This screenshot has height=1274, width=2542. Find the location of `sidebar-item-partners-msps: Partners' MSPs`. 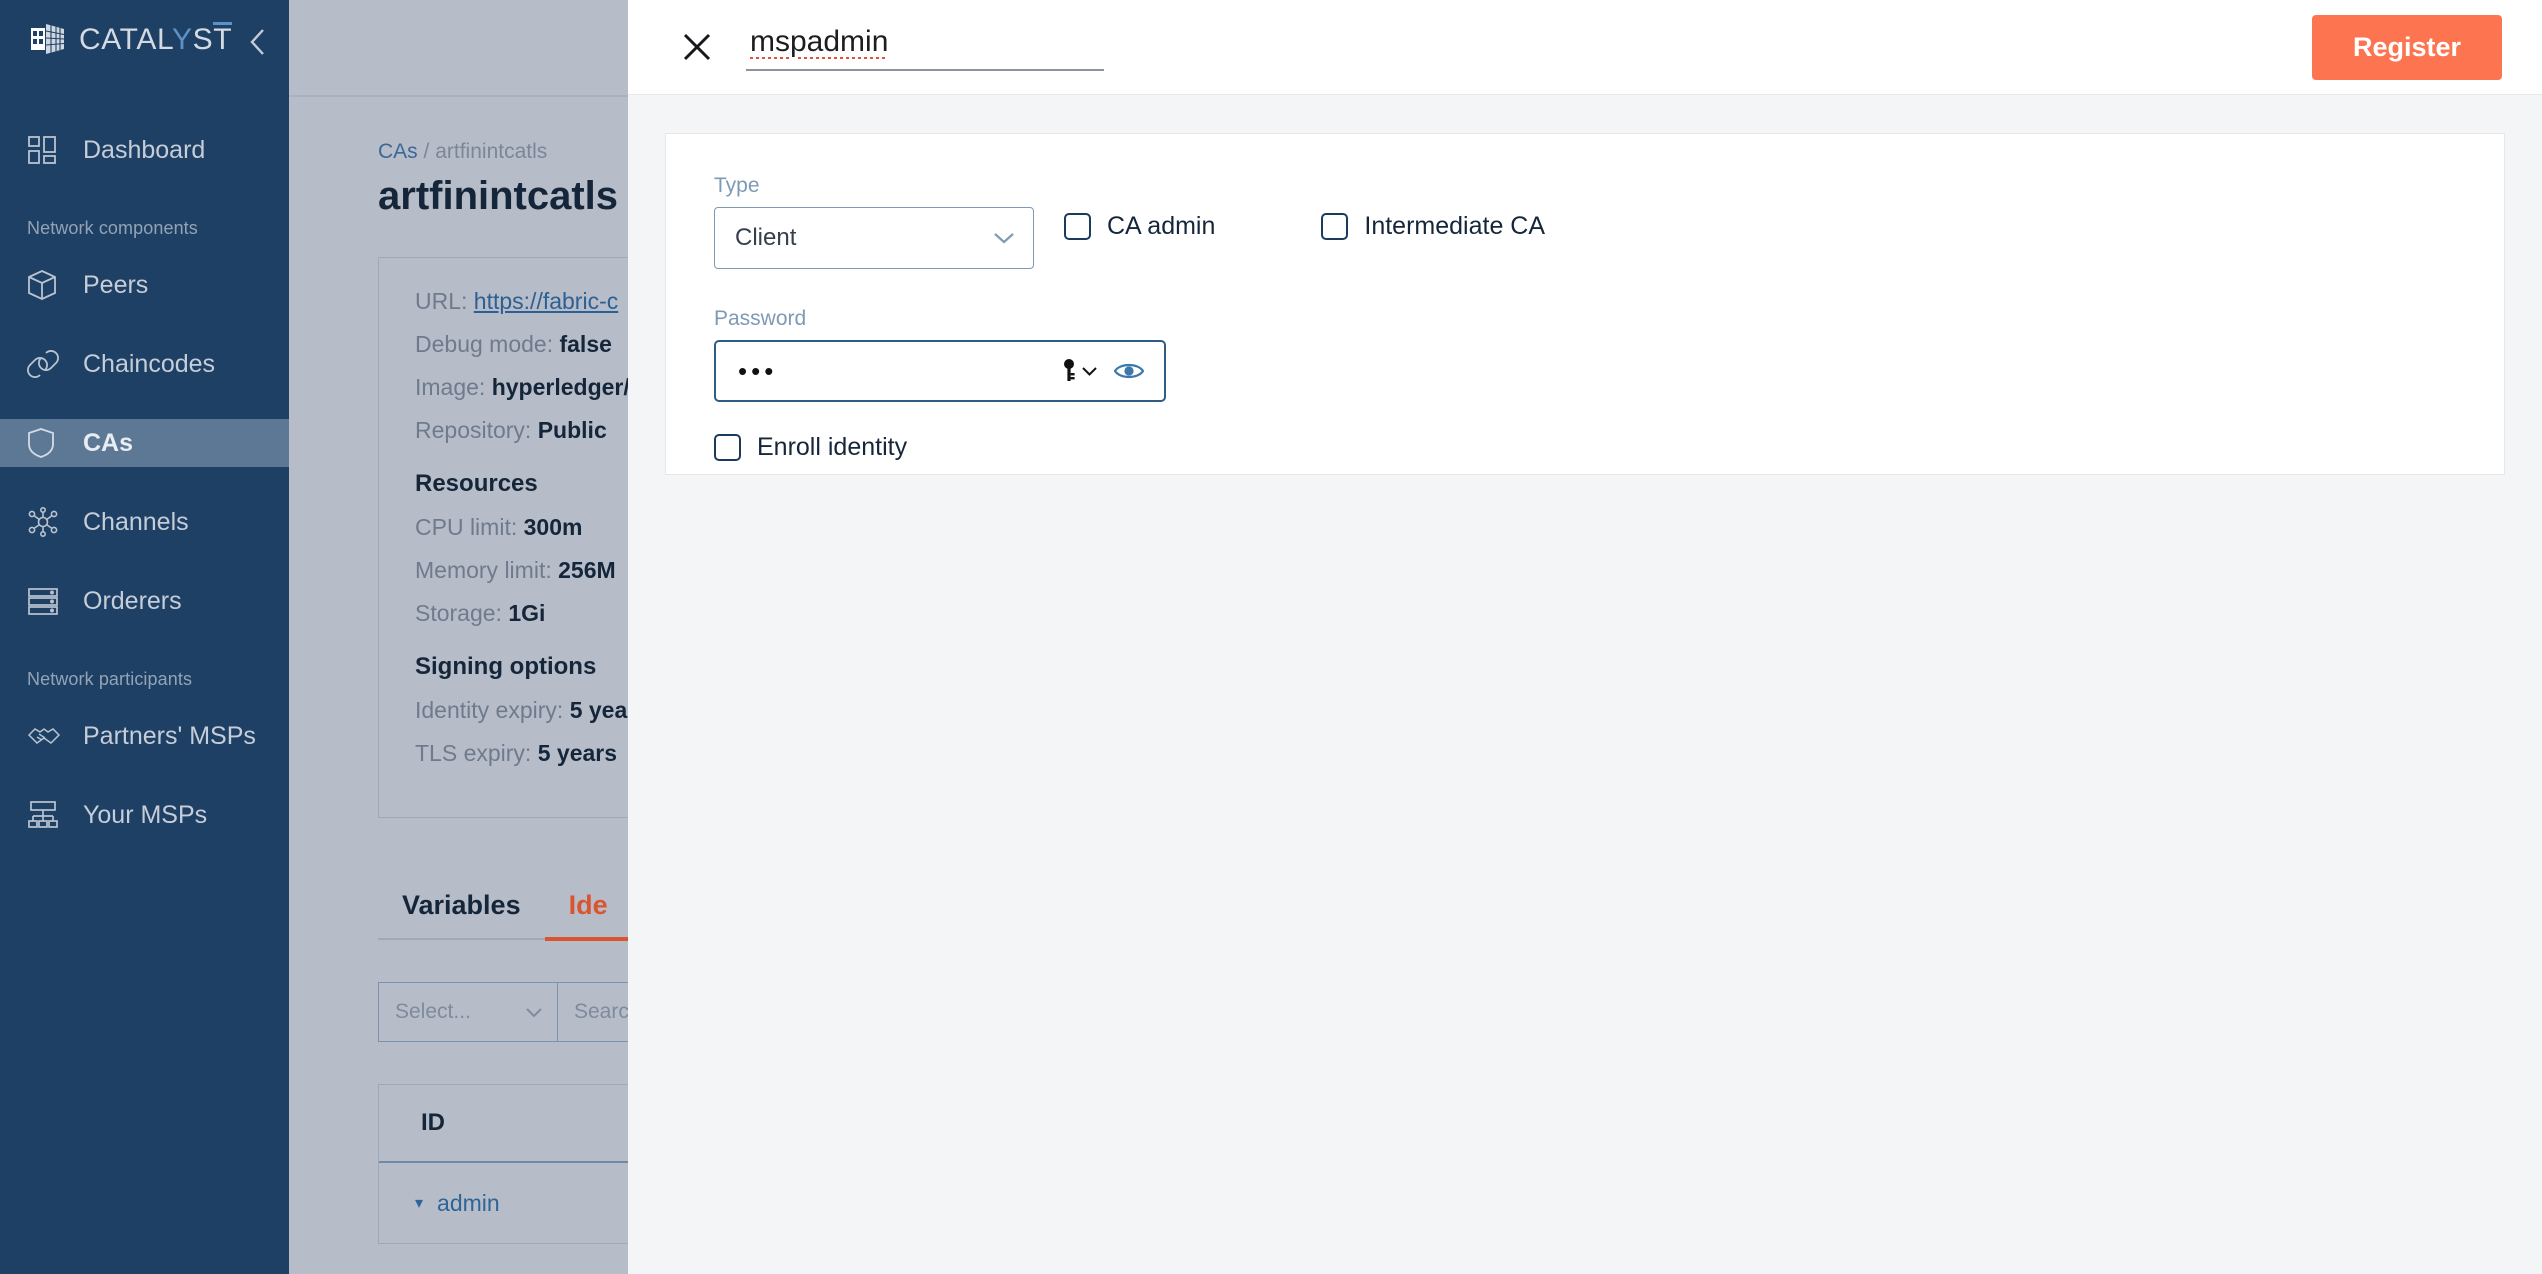

sidebar-item-partners-msps: Partners' MSPs is located at coordinates (144, 736).